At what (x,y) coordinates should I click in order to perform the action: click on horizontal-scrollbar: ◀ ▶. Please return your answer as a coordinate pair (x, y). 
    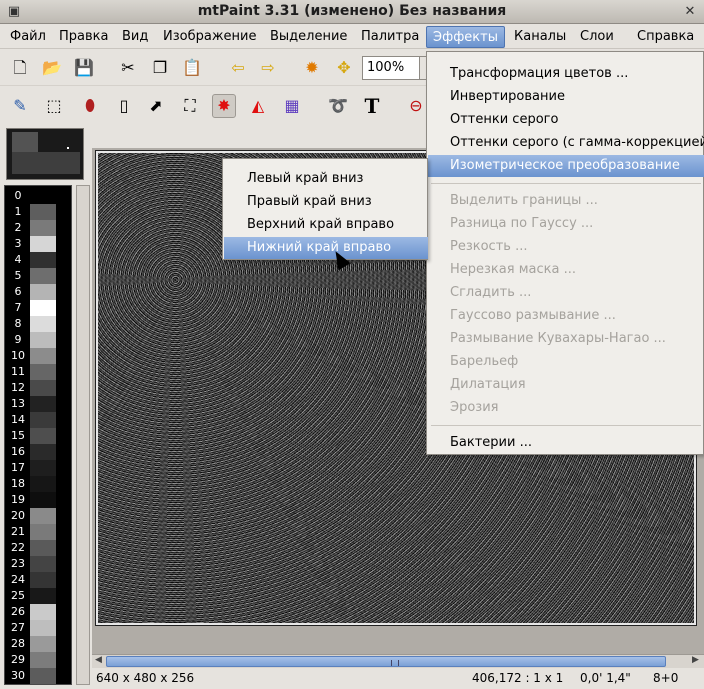
    Looking at the image, I should click on (398, 661).